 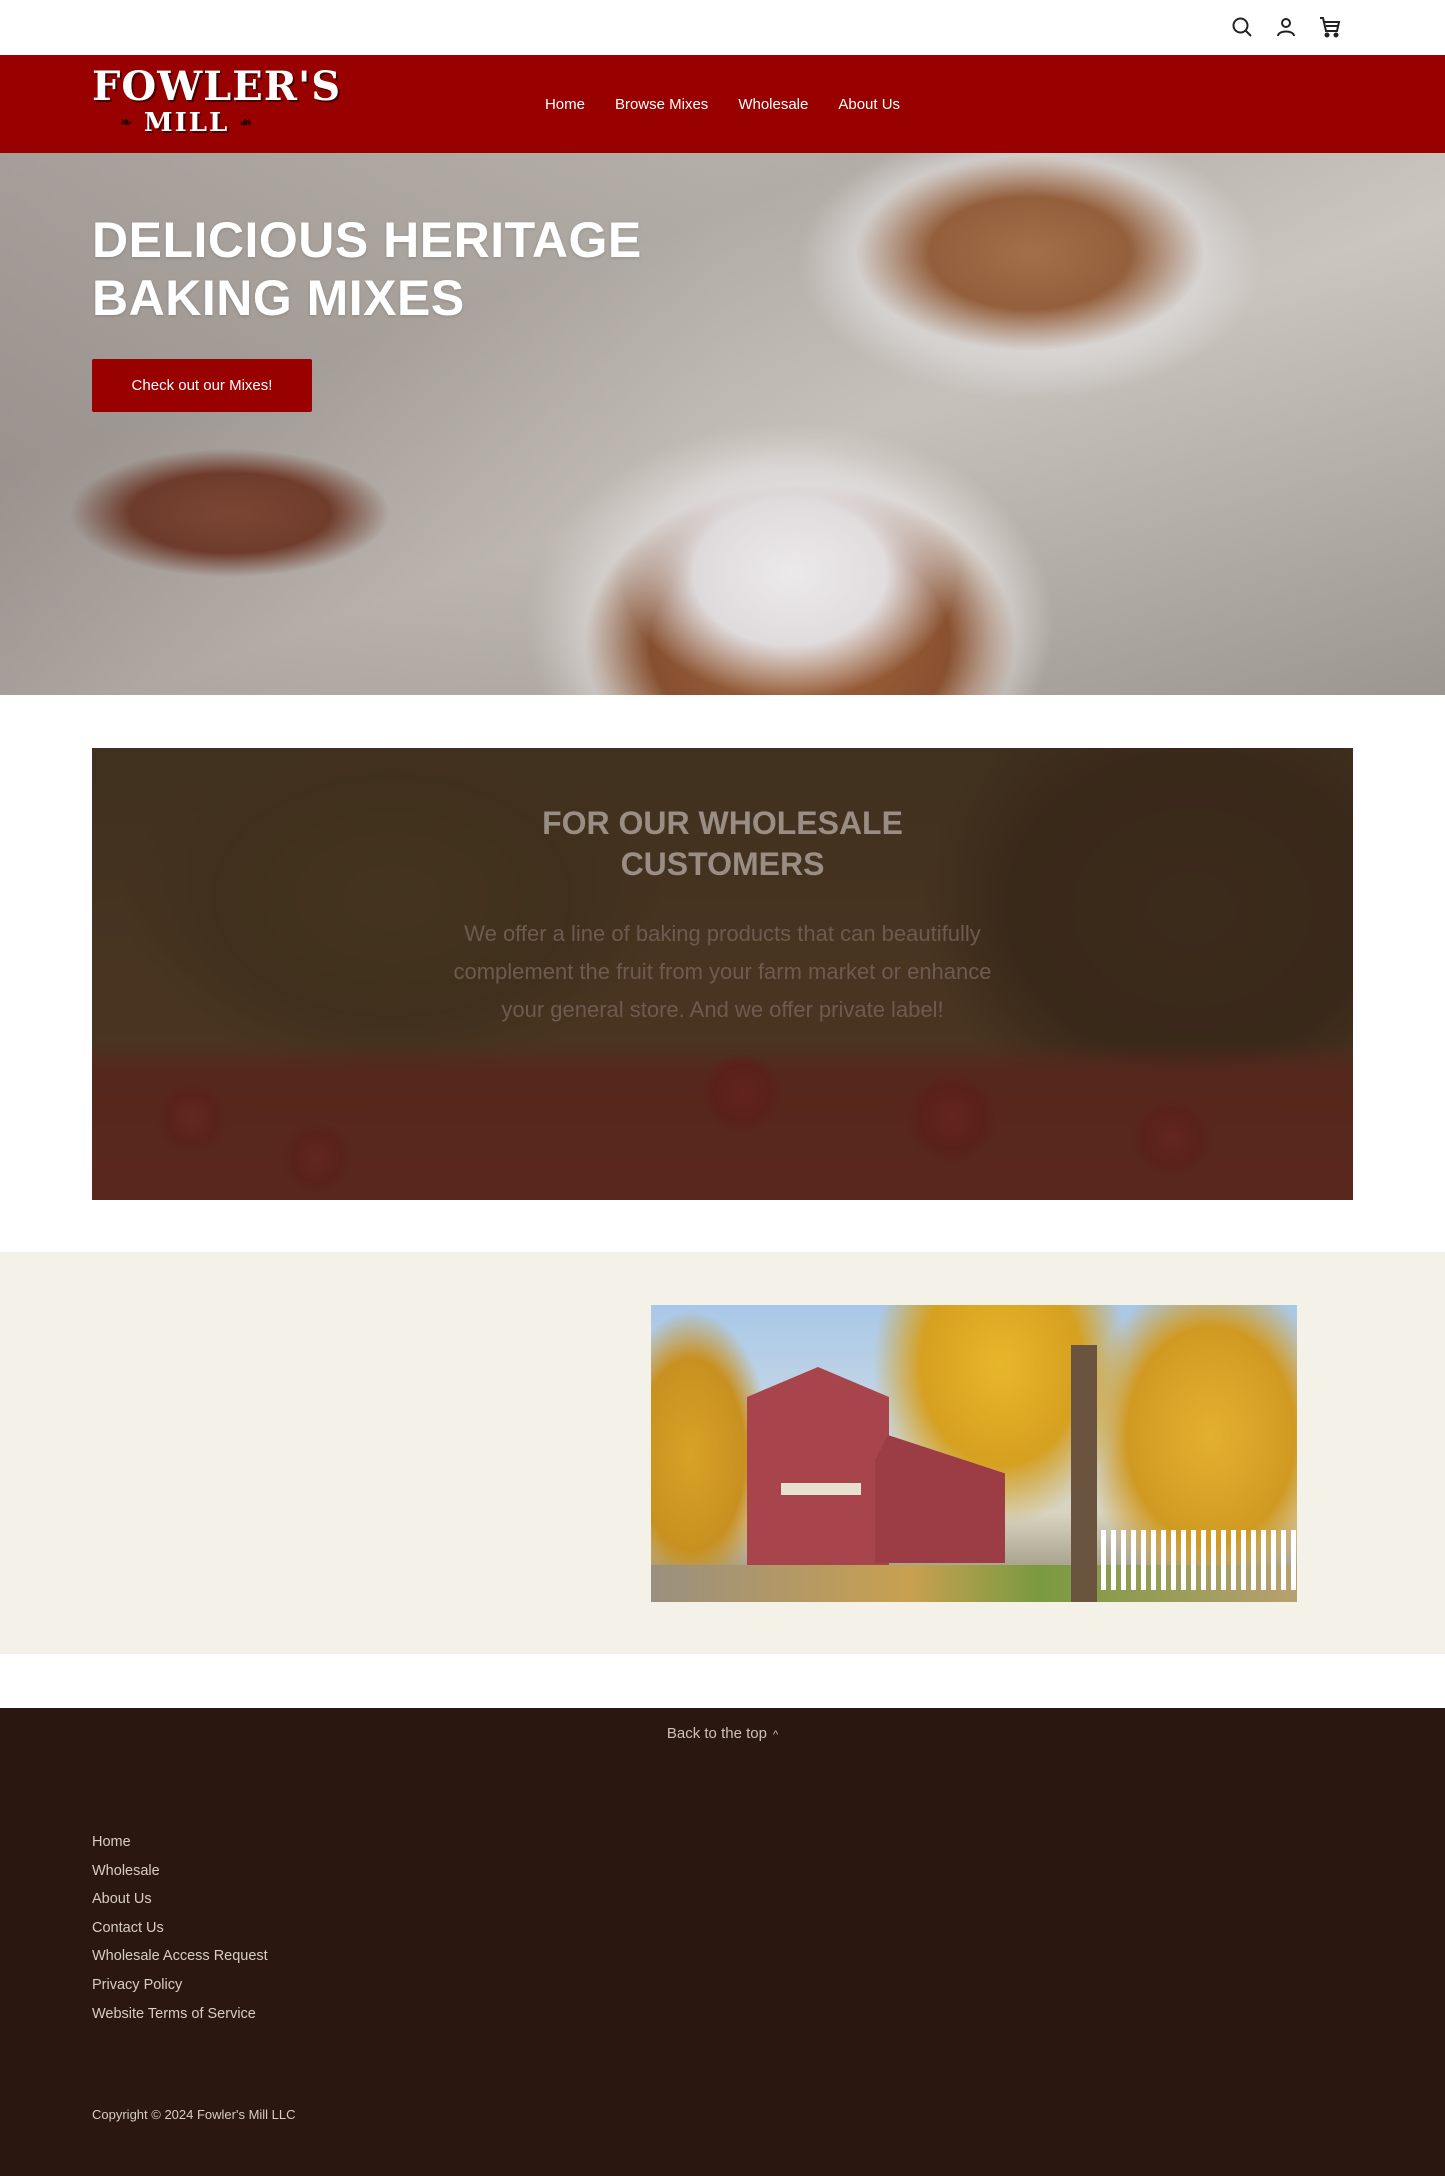 I want to click on copyright: Copyright © 2024 Fowler's Mill LLC, so click(x=194, y=2114).